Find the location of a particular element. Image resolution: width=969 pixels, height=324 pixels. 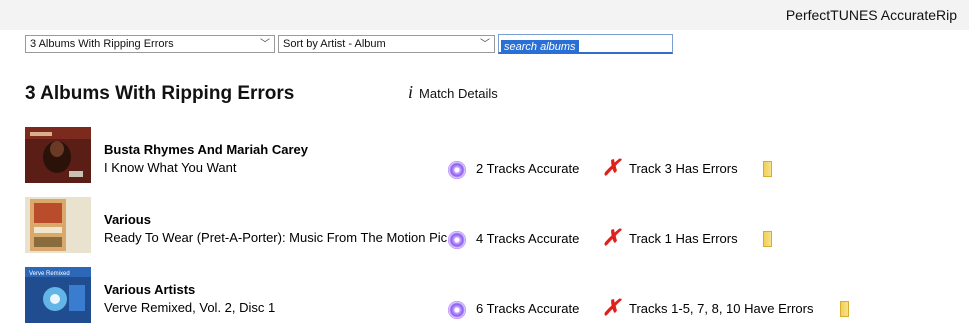

filter-dropdown: 3 Albums With Ripping Errors ﹀ is located at coordinates (150, 44).